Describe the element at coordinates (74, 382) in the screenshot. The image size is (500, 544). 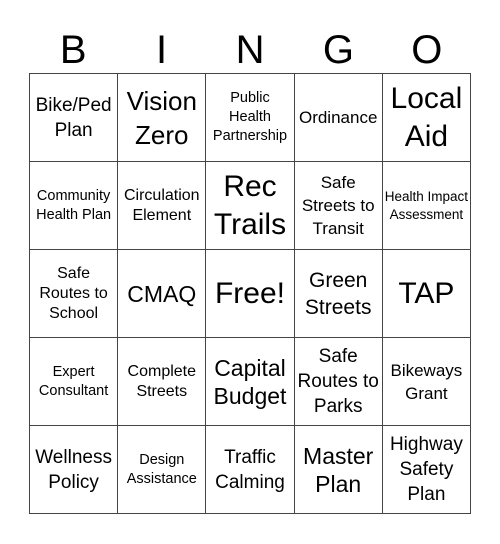
I see `bingo-cell: Expert Consultant` at that location.